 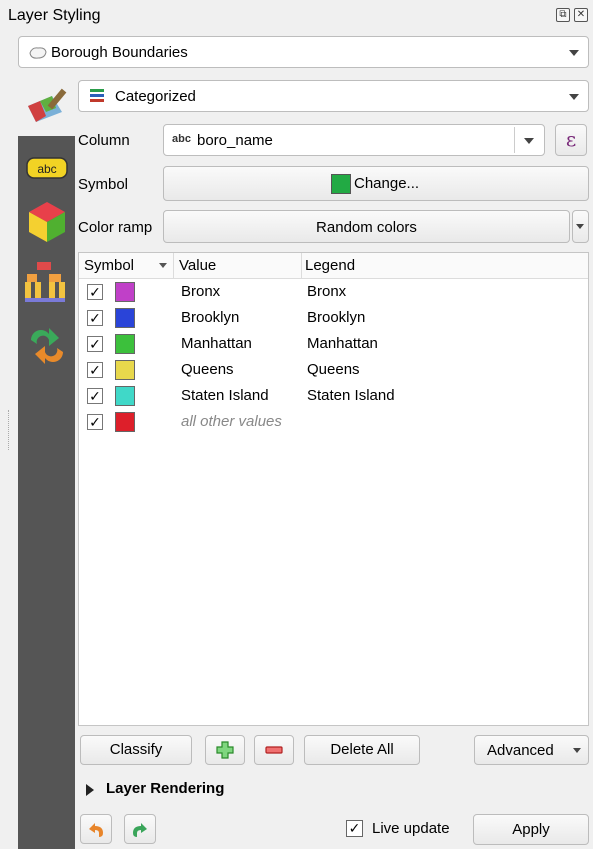 What do you see at coordinates (155, 96) in the screenshot?
I see `renderer-select-value: Categorized` at bounding box center [155, 96].